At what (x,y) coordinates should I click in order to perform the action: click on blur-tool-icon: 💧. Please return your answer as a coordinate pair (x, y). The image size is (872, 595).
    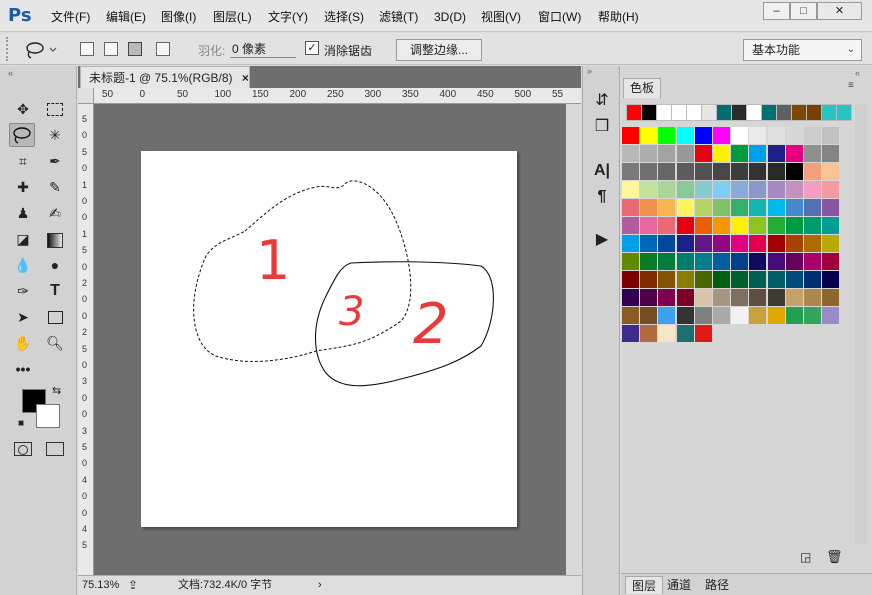
    Looking at the image, I should click on (23, 265).